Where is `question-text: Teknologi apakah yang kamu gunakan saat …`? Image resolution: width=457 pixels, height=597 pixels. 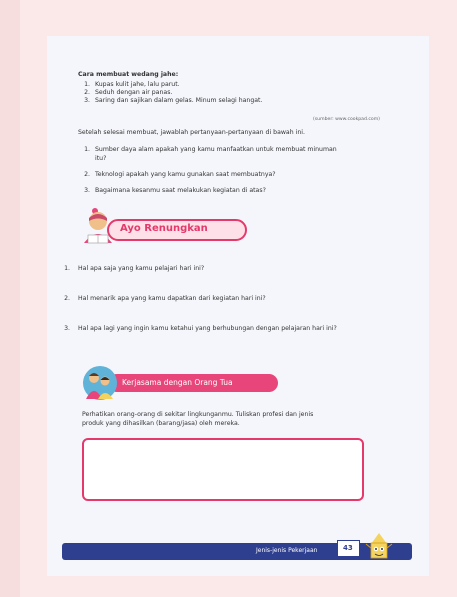
question-text: Teknologi apakah yang kamu gunakan saat … is located at coordinates (185, 174).